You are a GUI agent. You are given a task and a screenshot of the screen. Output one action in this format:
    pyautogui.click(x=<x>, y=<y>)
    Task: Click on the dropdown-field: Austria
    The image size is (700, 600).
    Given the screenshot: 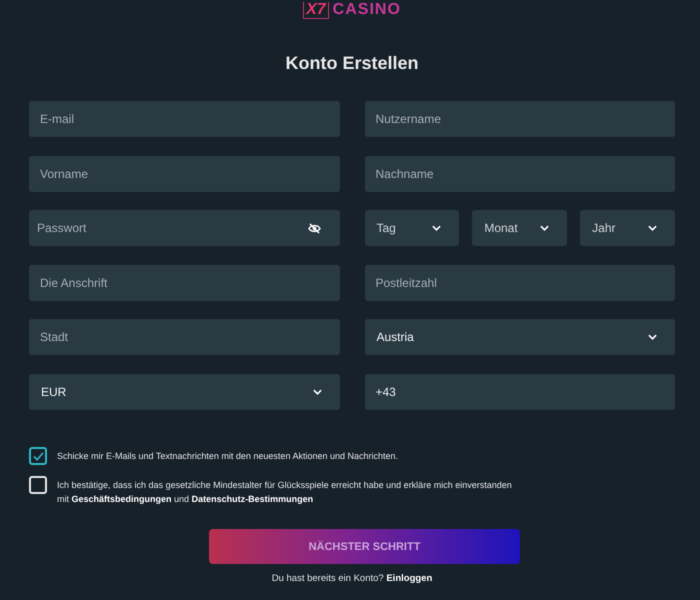 What is the action you would take?
    pyautogui.click(x=519, y=337)
    